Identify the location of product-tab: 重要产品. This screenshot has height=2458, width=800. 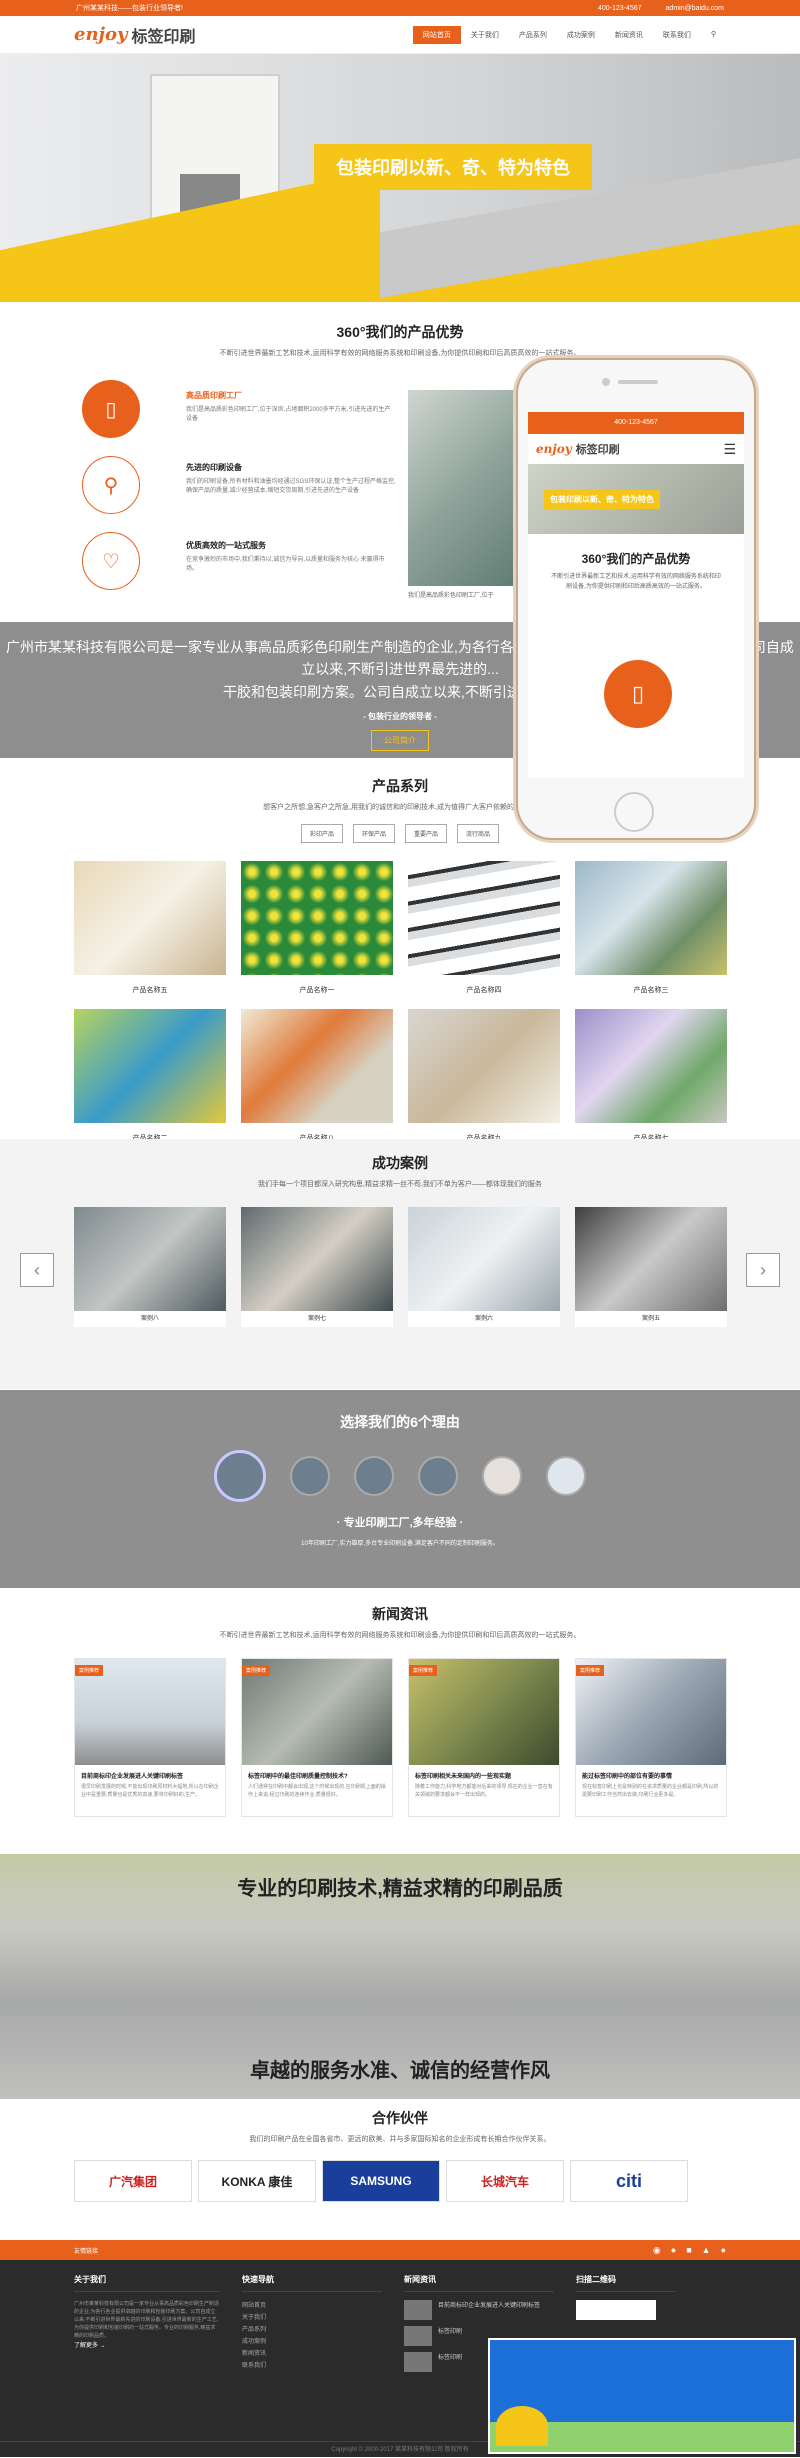
(426, 833).